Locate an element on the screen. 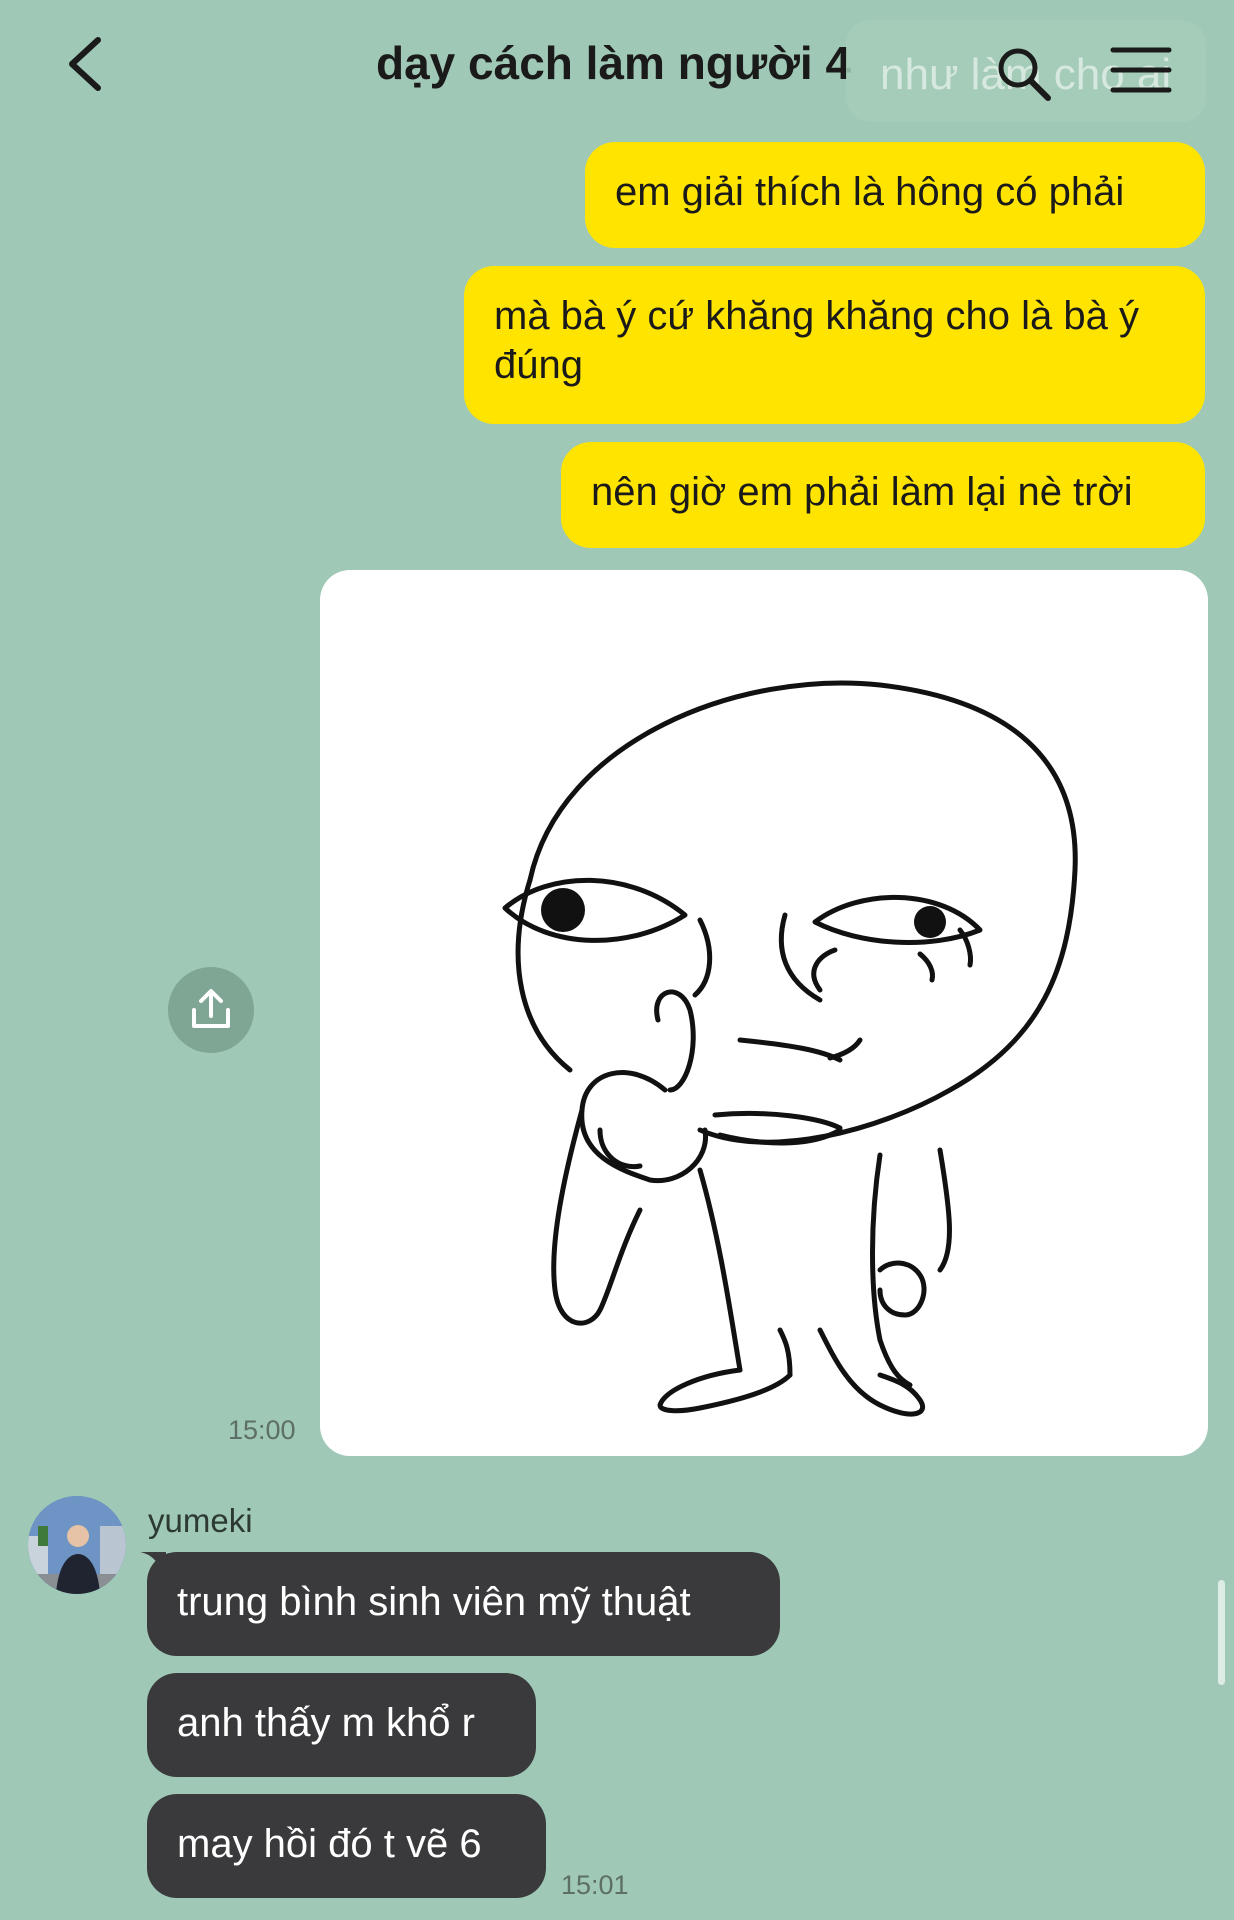  message-timestamp: 15:01 is located at coordinates (595, 1885).